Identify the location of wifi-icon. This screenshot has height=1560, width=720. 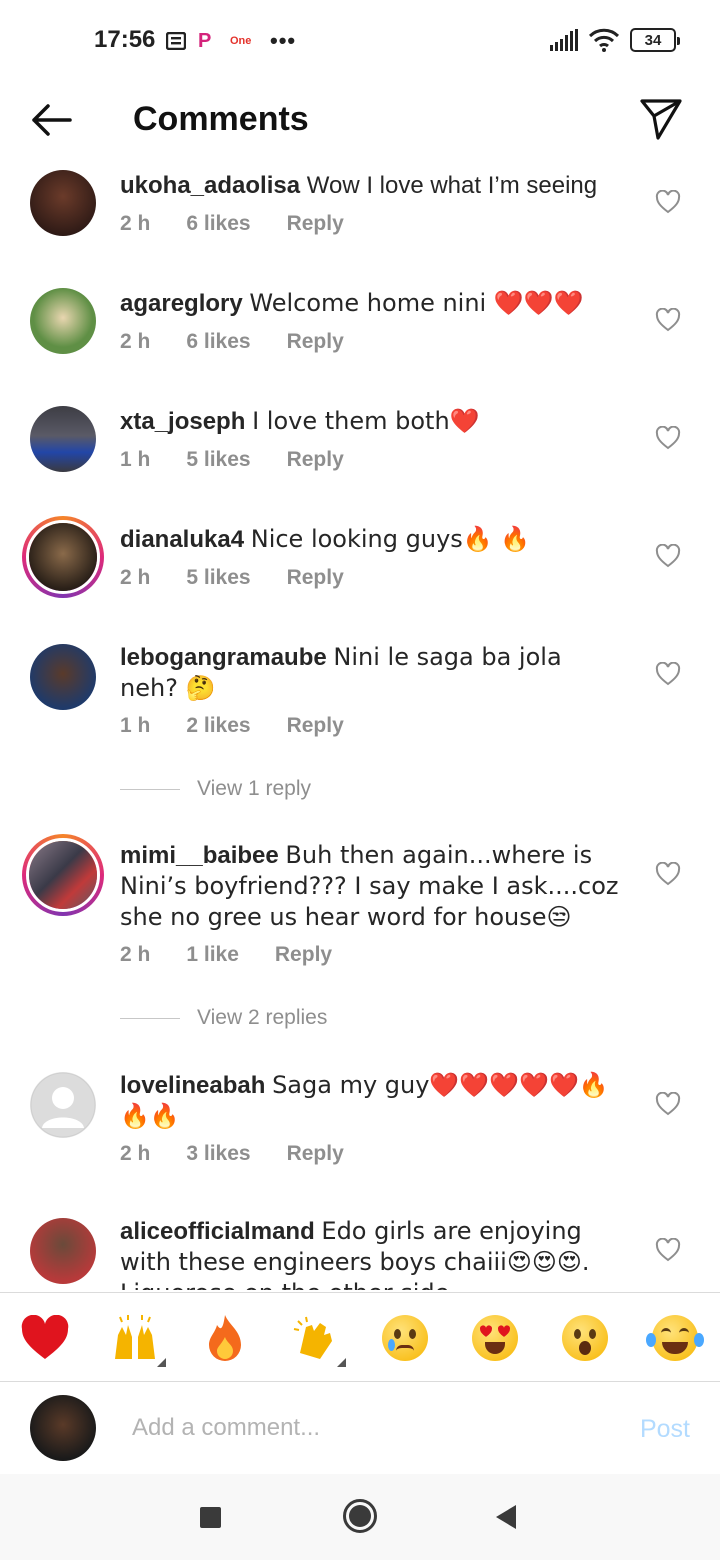
(604, 40).